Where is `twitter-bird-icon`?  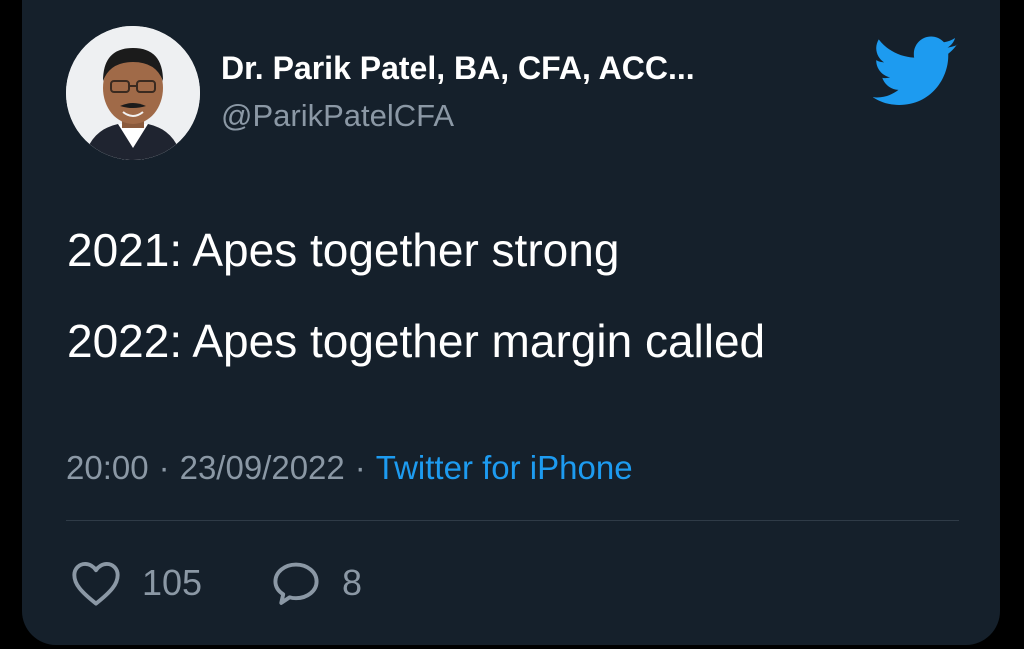
twitter-bird-icon is located at coordinates (915, 72).